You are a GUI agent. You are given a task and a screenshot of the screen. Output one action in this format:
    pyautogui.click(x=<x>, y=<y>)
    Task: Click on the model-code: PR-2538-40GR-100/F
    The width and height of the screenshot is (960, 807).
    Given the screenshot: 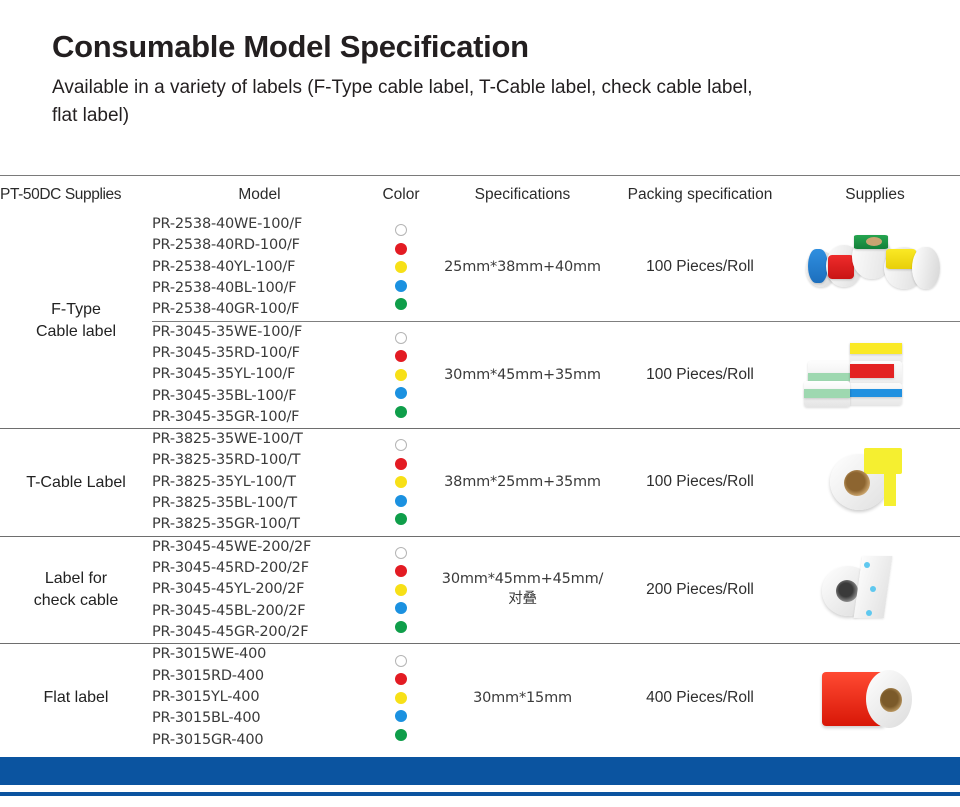 What is the action you would take?
    pyautogui.click(x=226, y=309)
    